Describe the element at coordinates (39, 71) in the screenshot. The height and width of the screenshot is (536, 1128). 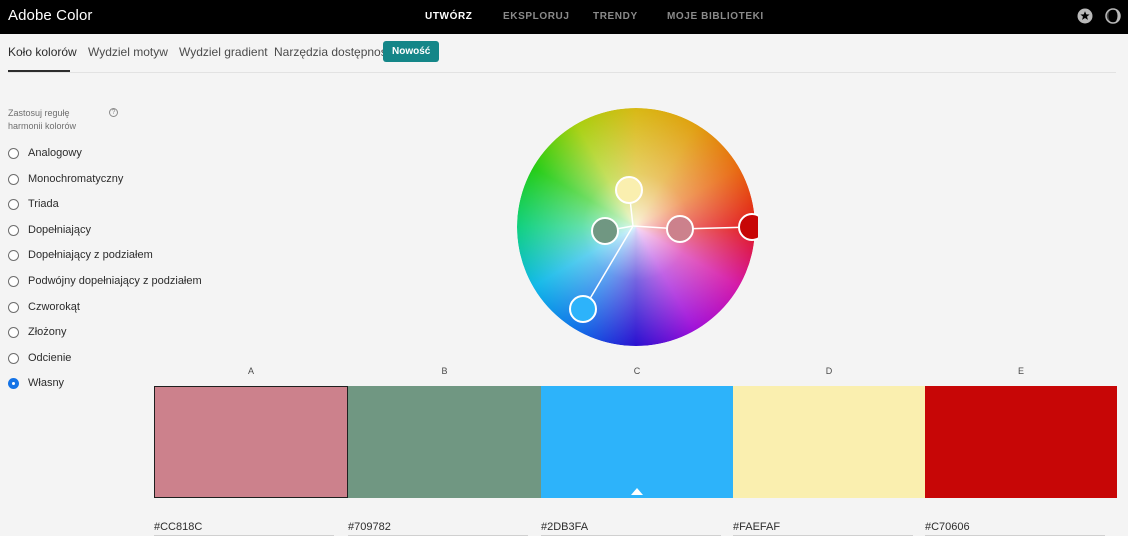
I see `active-tab-indicator` at that location.